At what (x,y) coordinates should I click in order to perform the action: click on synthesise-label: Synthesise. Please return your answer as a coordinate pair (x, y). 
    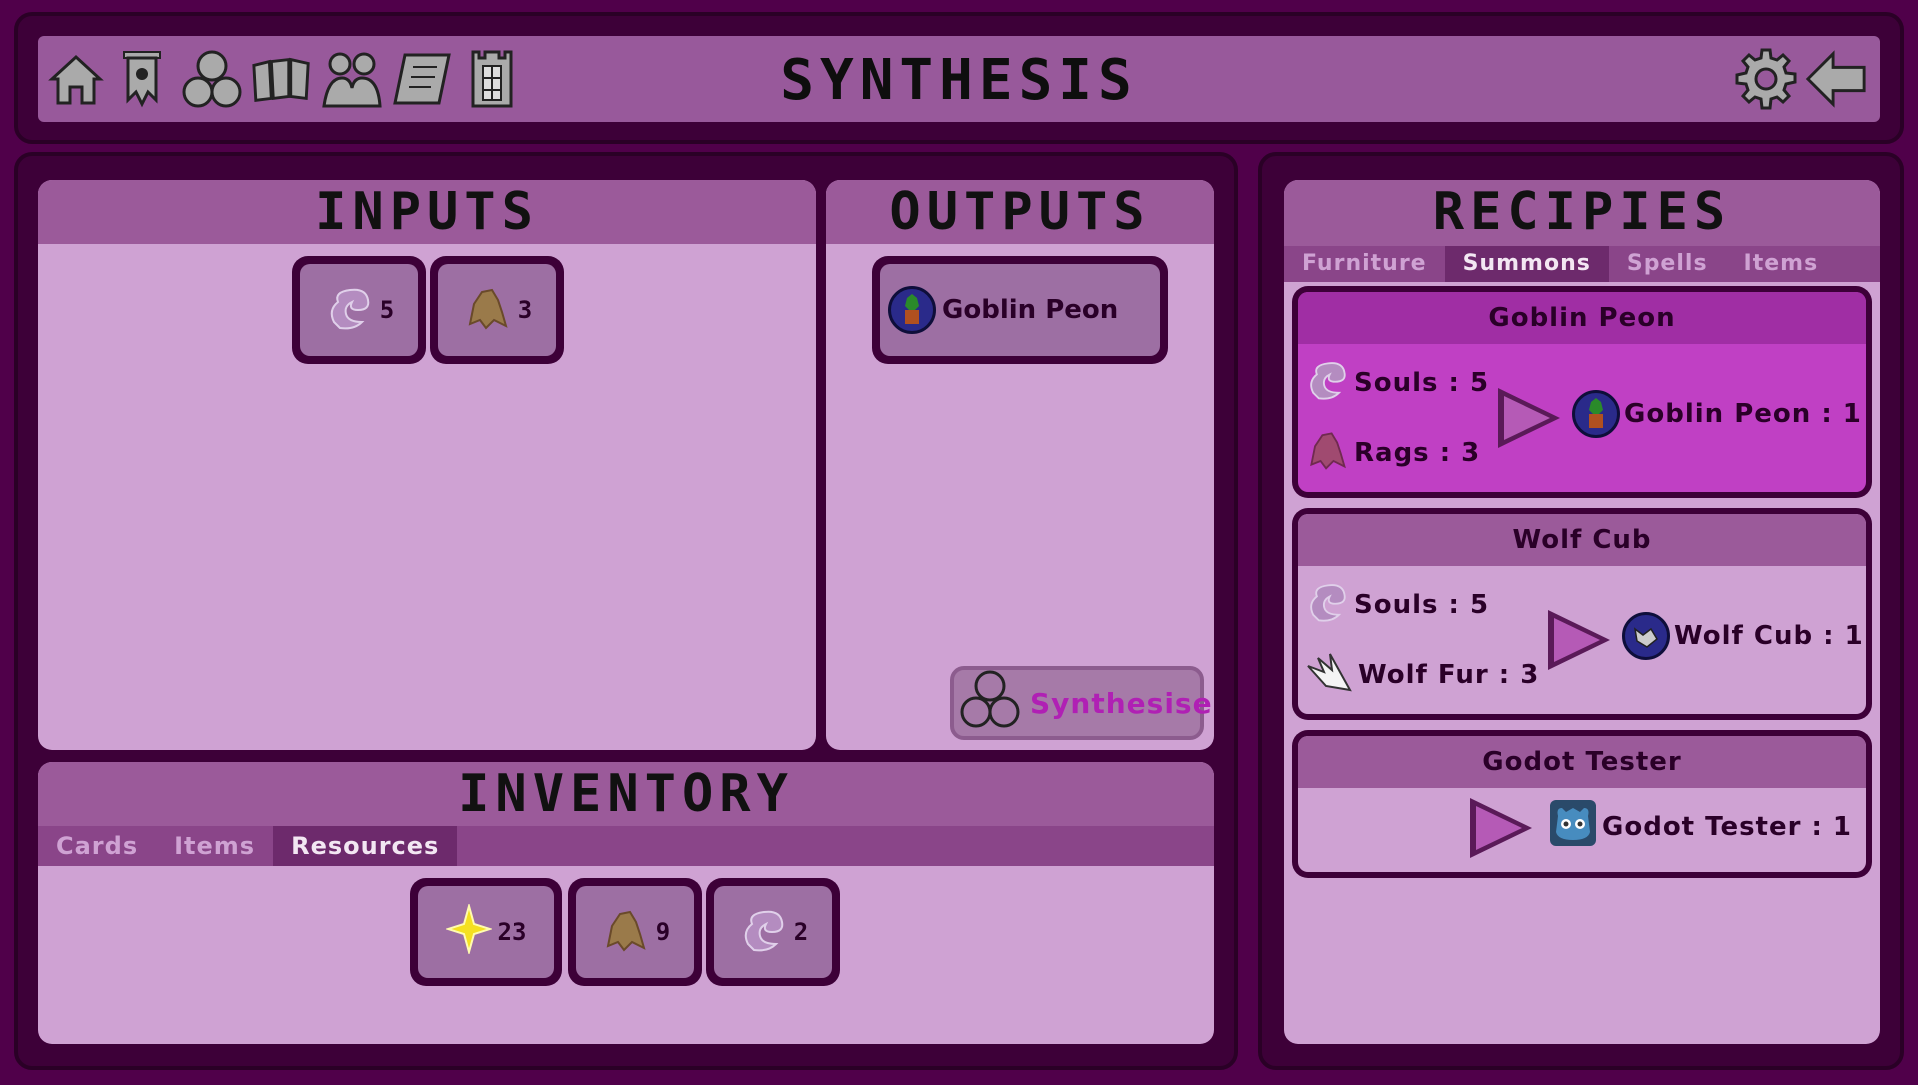
    Looking at the image, I should click on (1121, 703).